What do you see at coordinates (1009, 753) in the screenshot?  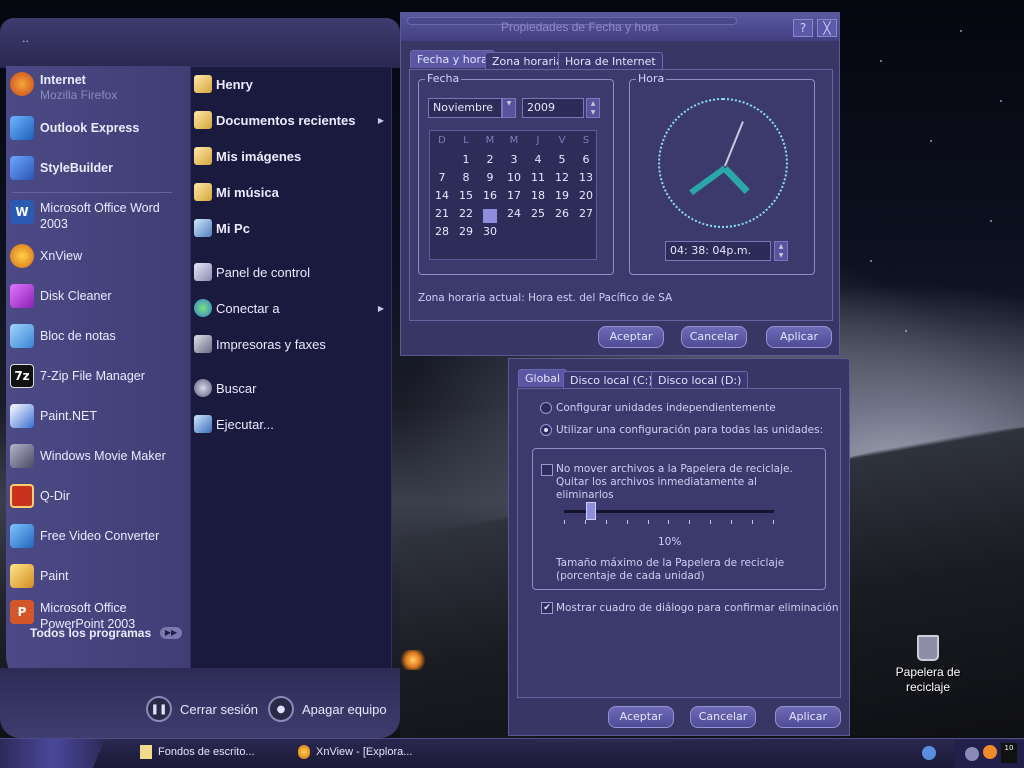 I see `tray-clock: 10` at bounding box center [1009, 753].